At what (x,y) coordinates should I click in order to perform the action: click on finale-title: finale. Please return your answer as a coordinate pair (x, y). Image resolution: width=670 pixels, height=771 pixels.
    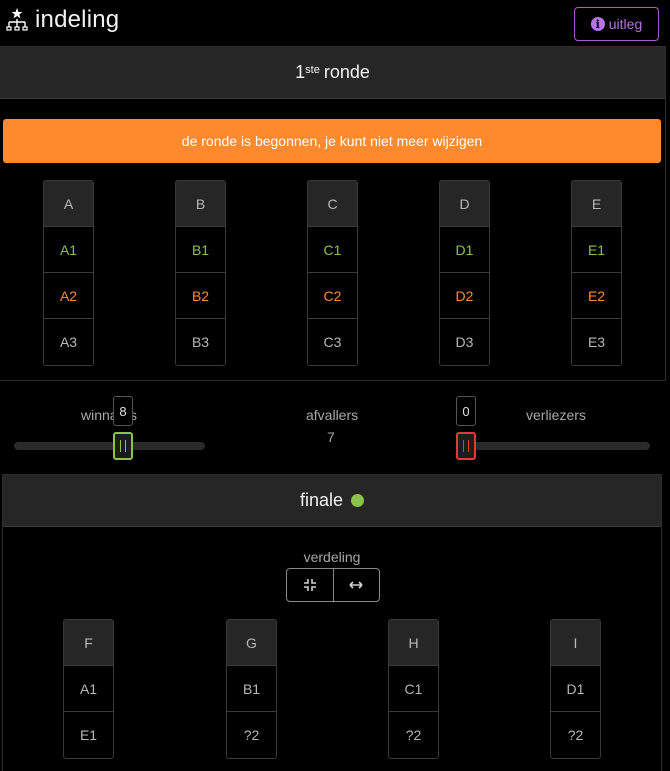
    Looking at the image, I should click on (321, 500).